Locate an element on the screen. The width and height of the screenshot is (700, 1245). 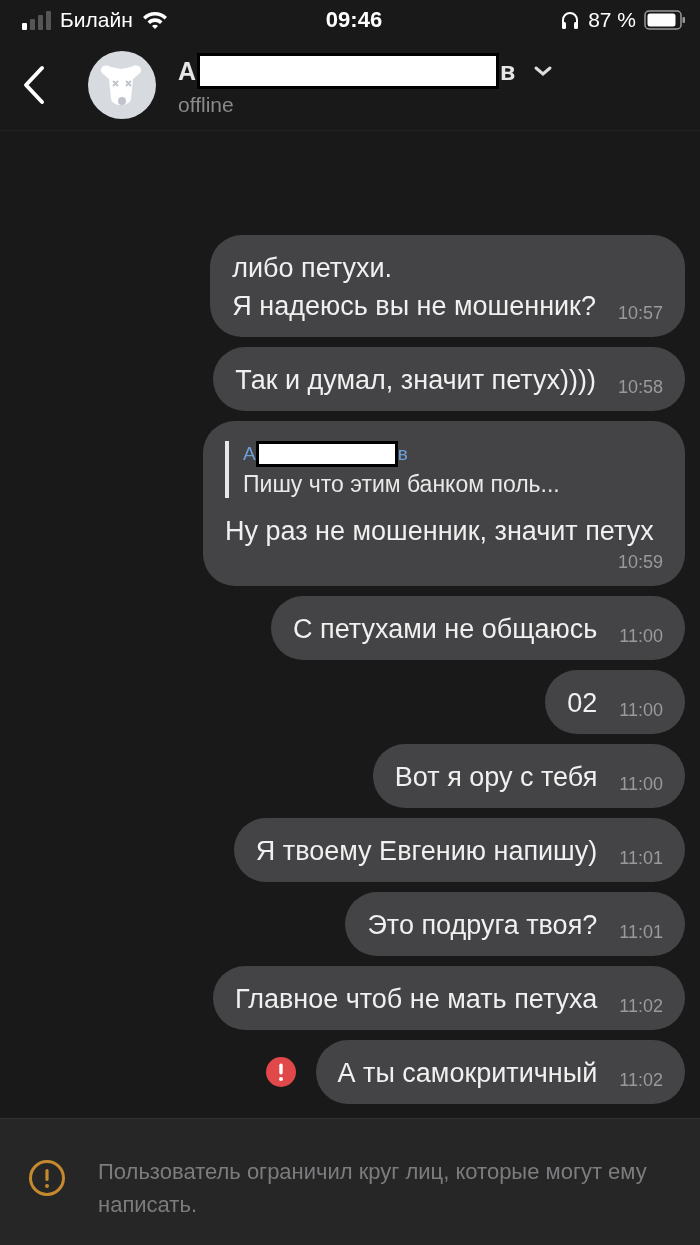
battery-percent: 87 % is located at coordinates (612, 20).